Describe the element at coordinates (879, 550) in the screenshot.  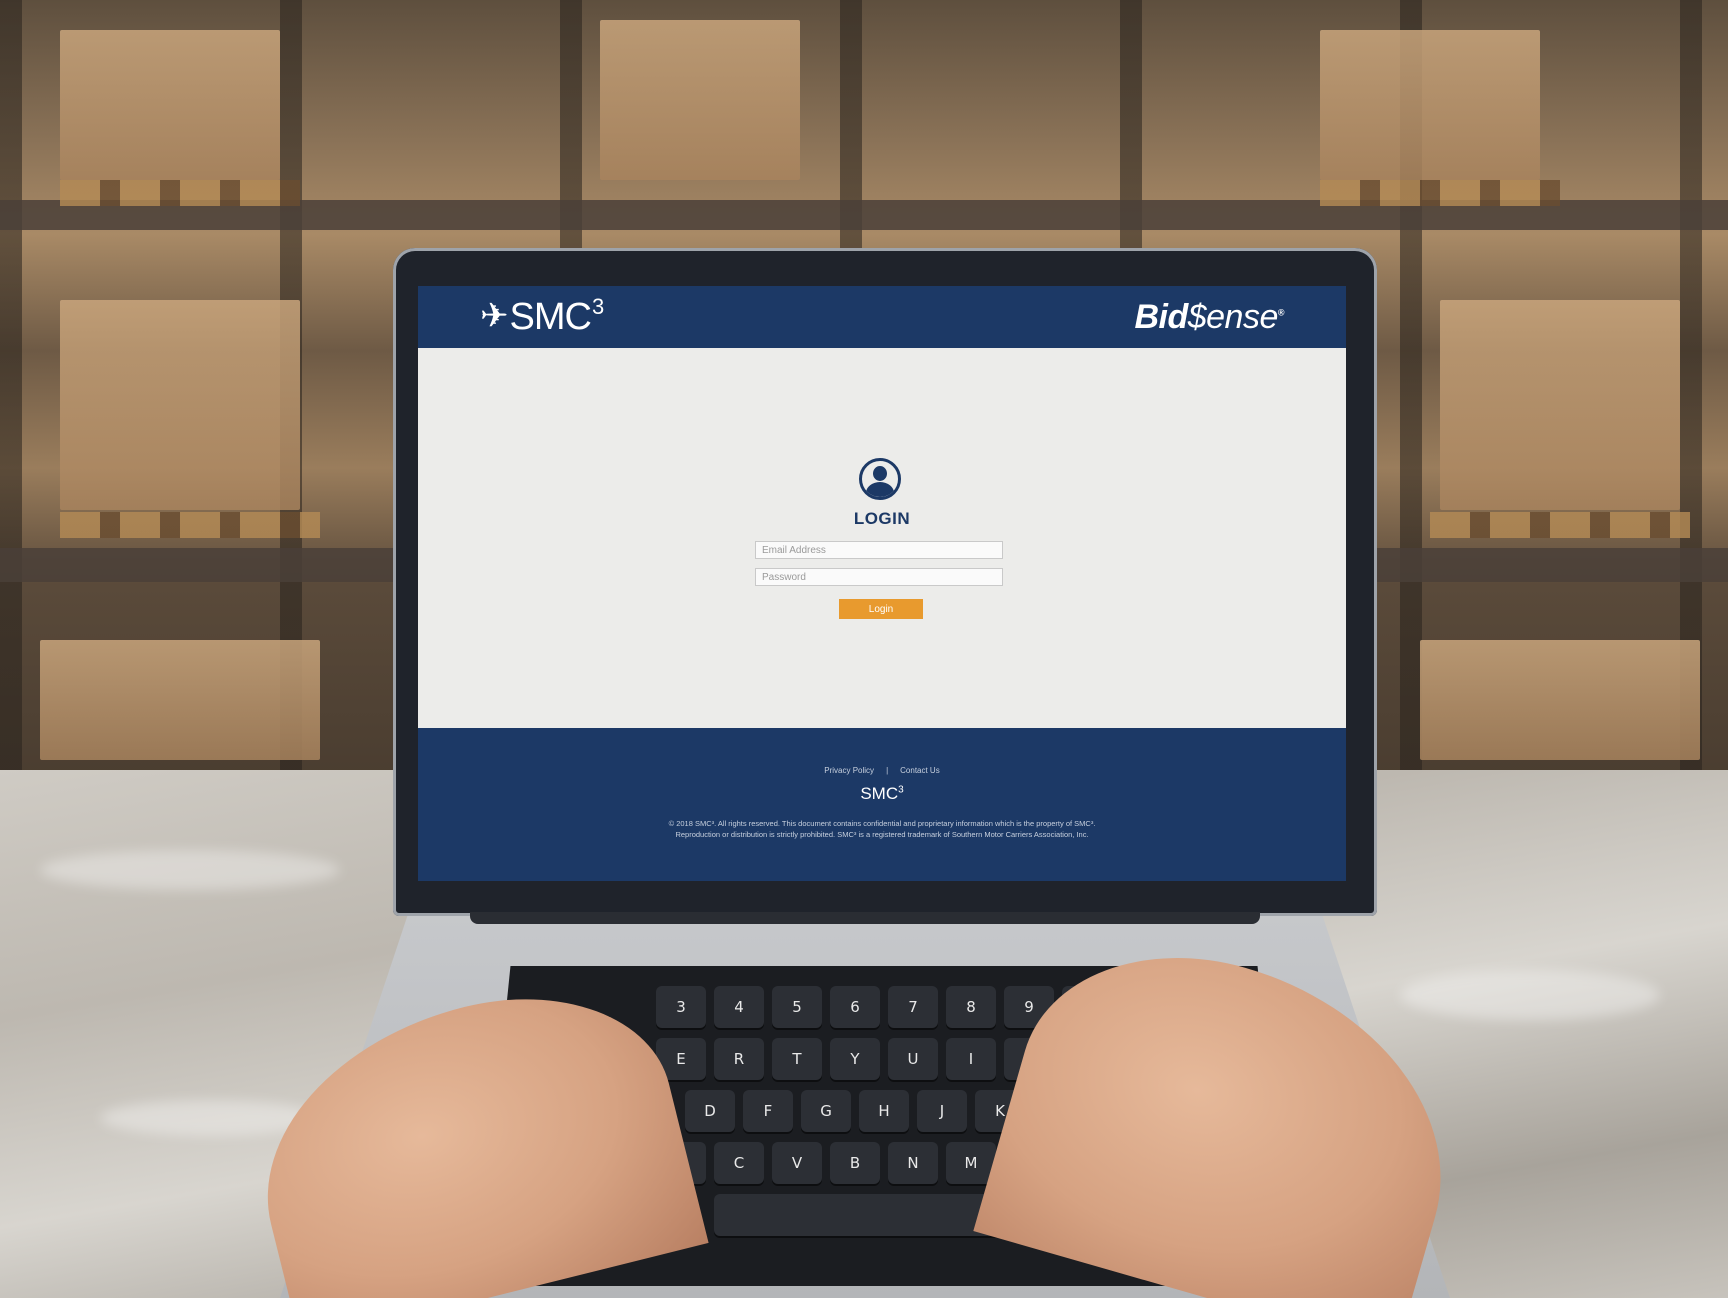
I see `email-input` at that location.